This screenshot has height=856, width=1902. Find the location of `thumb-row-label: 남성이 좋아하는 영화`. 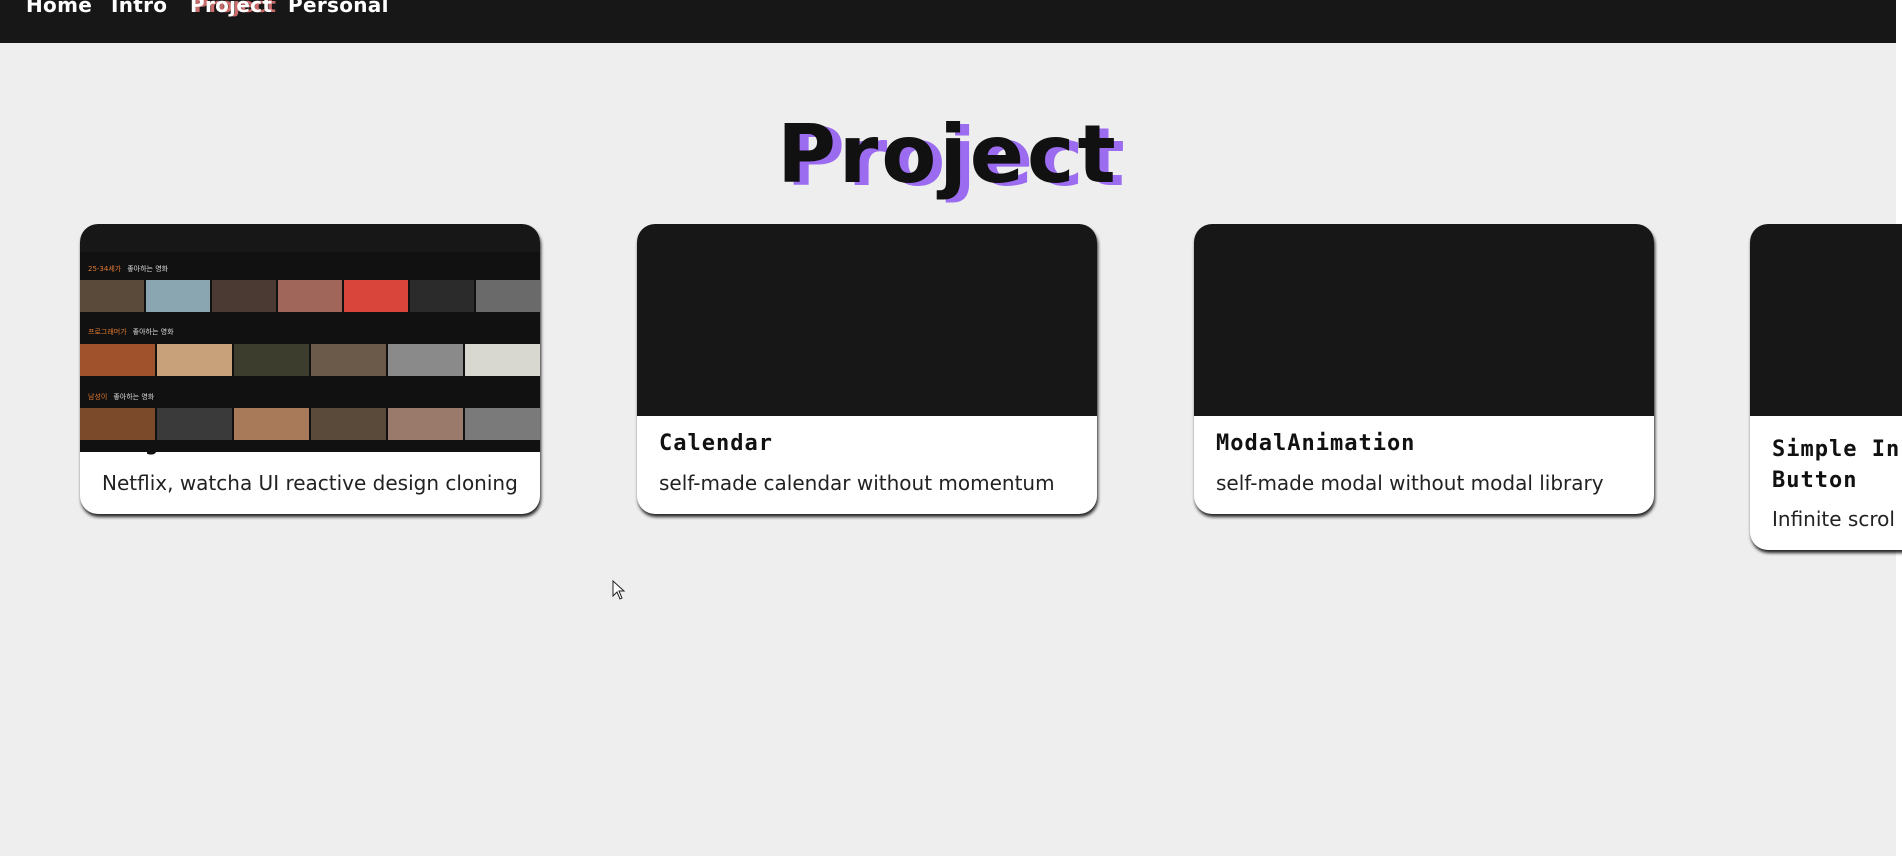

thumb-row-label: 남성이 좋아하는 영화 is located at coordinates (121, 397).